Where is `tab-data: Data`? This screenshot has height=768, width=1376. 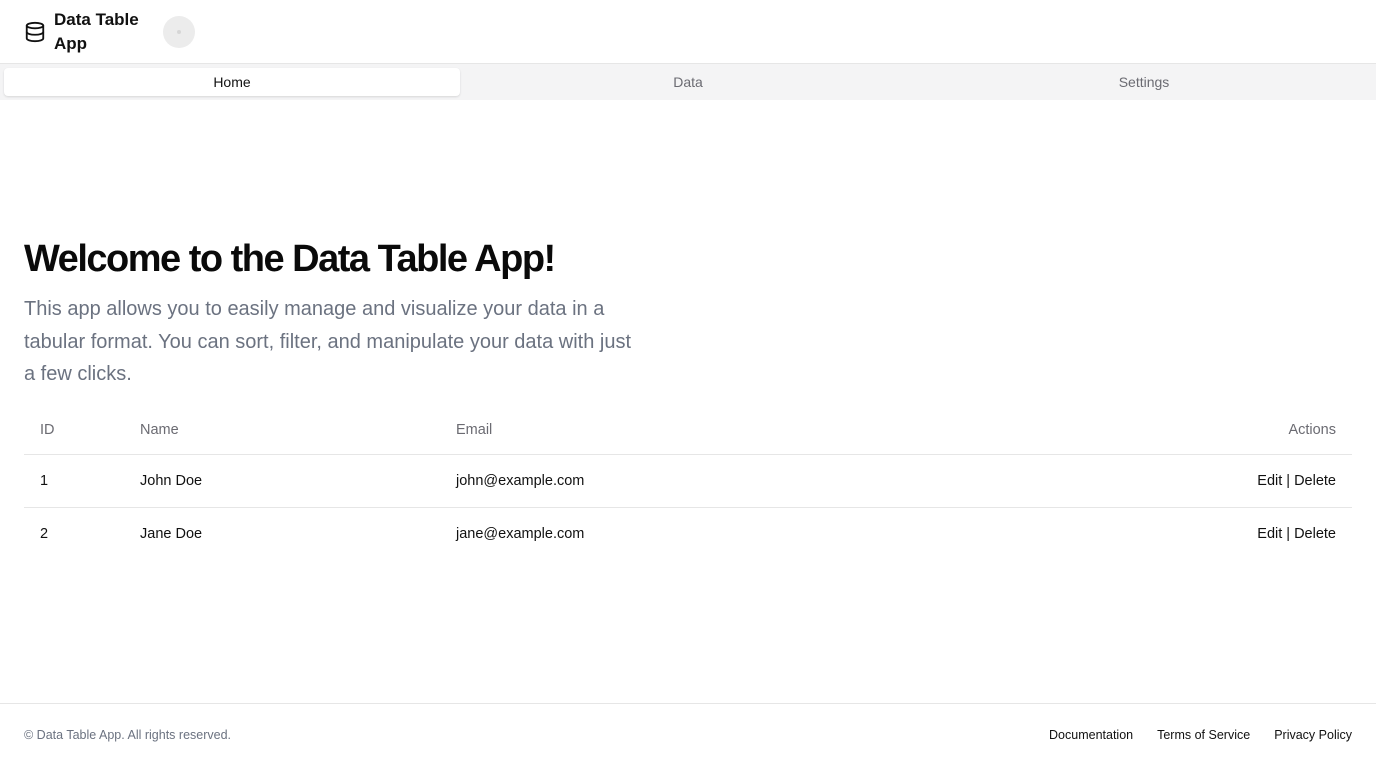 tab-data: Data is located at coordinates (688, 82).